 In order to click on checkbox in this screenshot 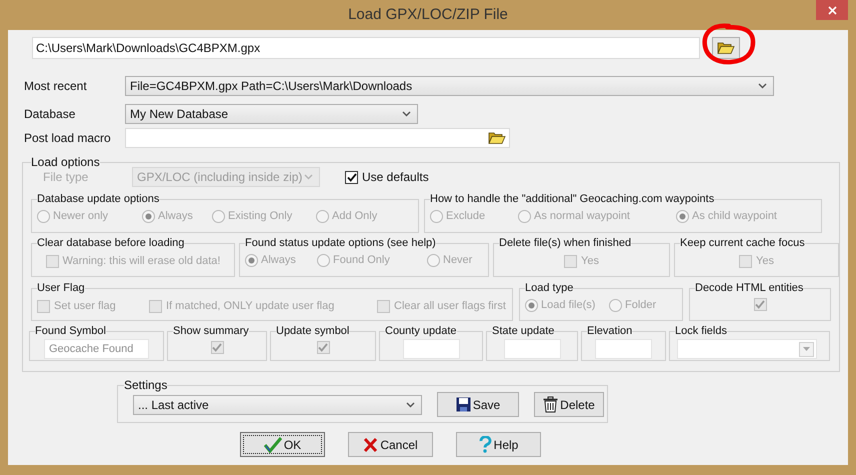, I will do `click(351, 177)`.